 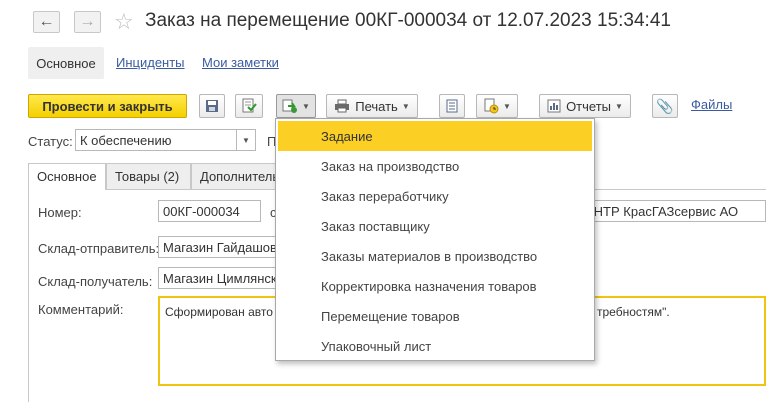 What do you see at coordinates (156, 140) in the screenshot?
I see `status-field: К обеспечению` at bounding box center [156, 140].